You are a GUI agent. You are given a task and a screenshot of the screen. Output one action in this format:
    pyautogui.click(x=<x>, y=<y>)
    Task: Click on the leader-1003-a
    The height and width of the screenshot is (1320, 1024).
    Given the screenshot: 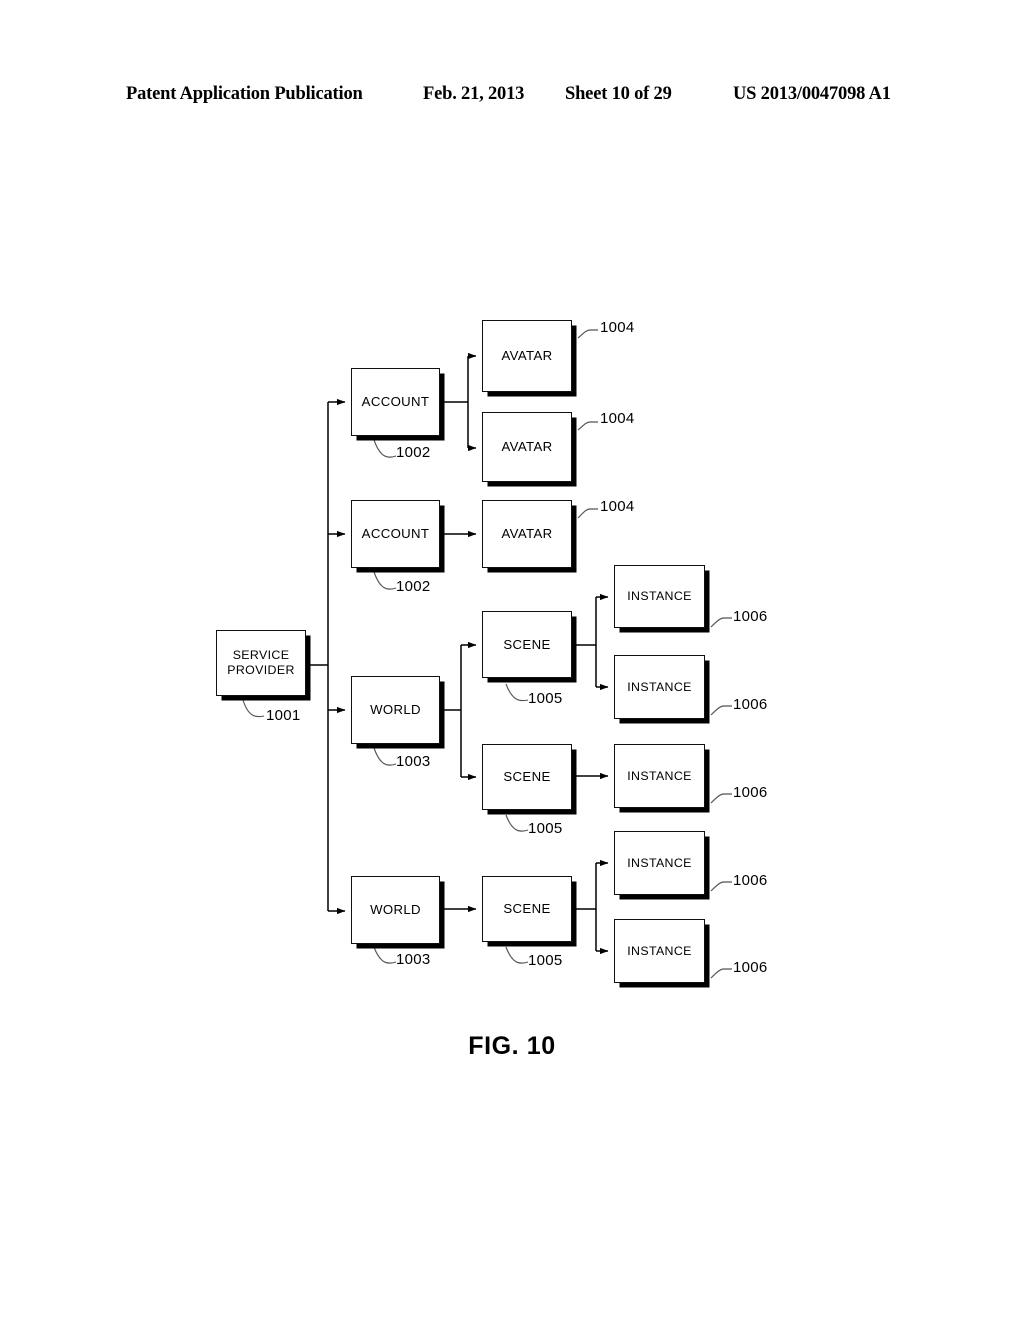 What is the action you would take?
    pyautogui.click(x=385, y=756)
    